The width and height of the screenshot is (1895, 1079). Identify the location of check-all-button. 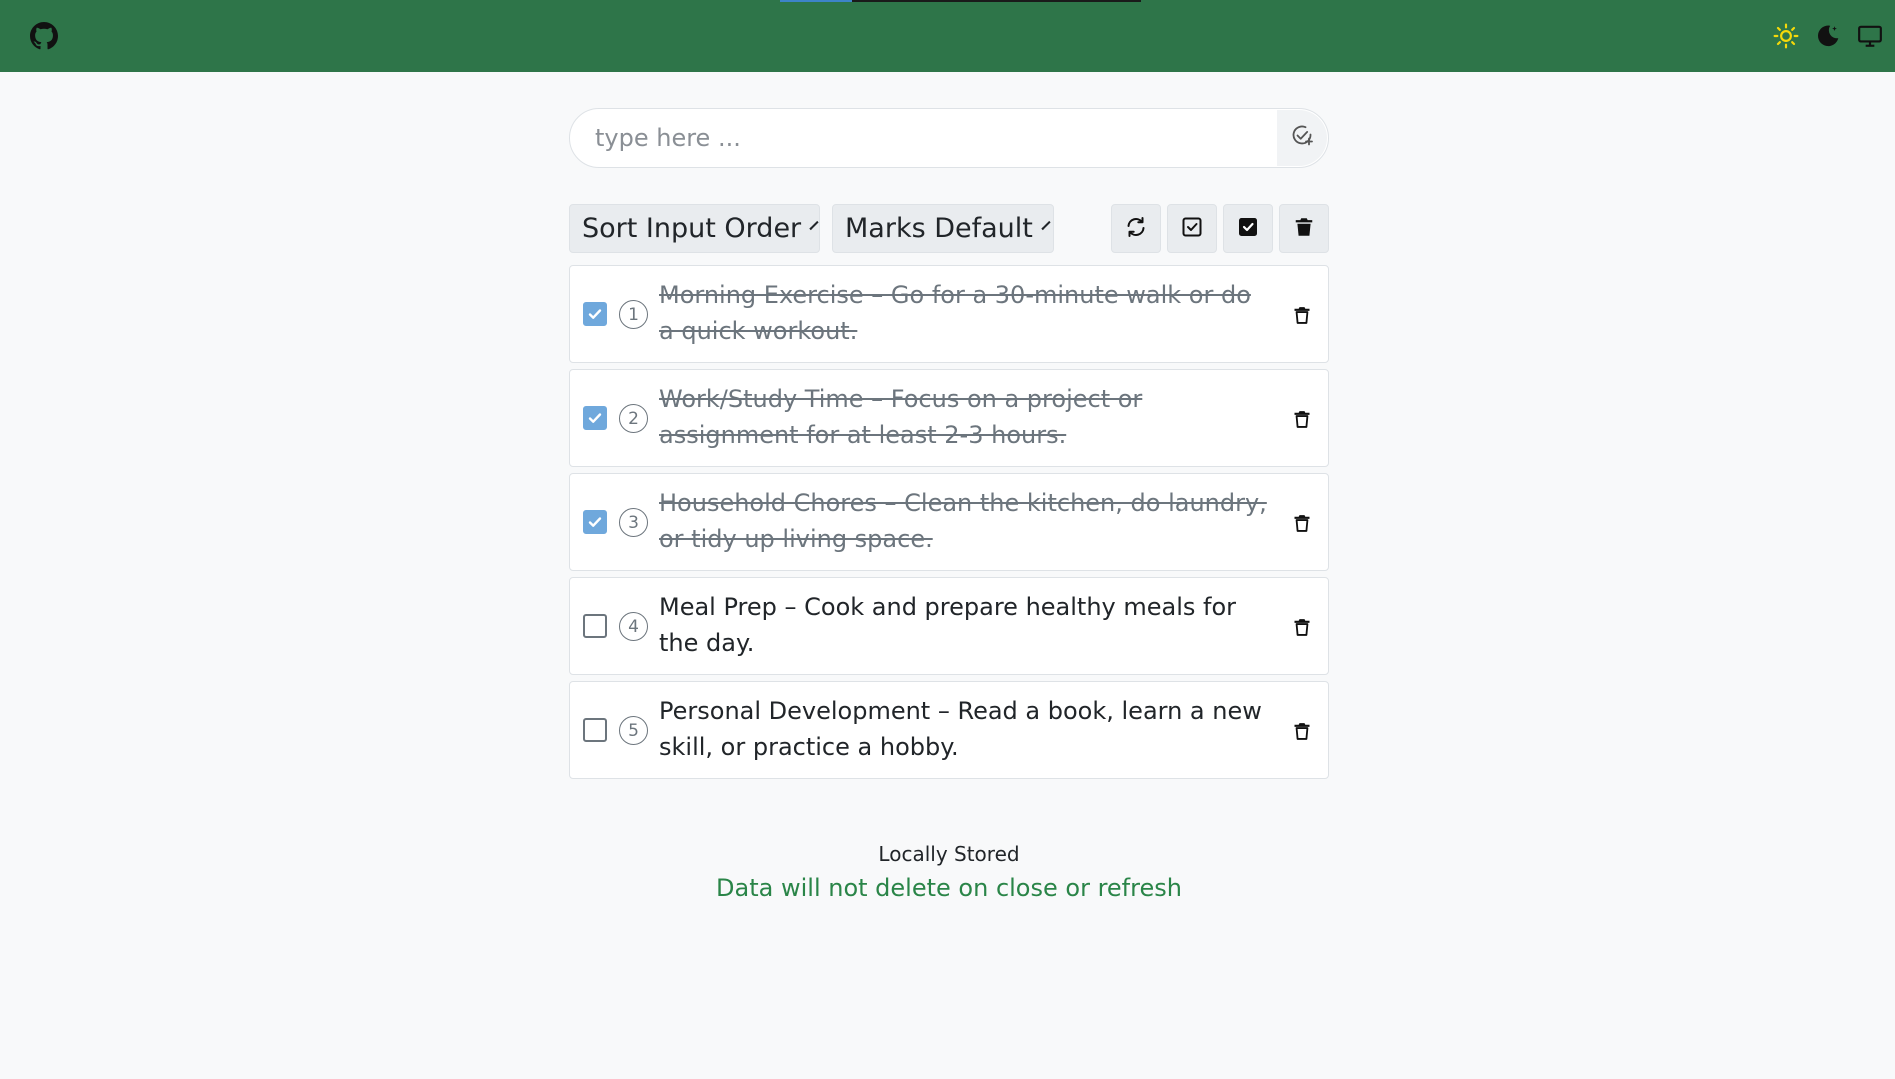
(1192, 228).